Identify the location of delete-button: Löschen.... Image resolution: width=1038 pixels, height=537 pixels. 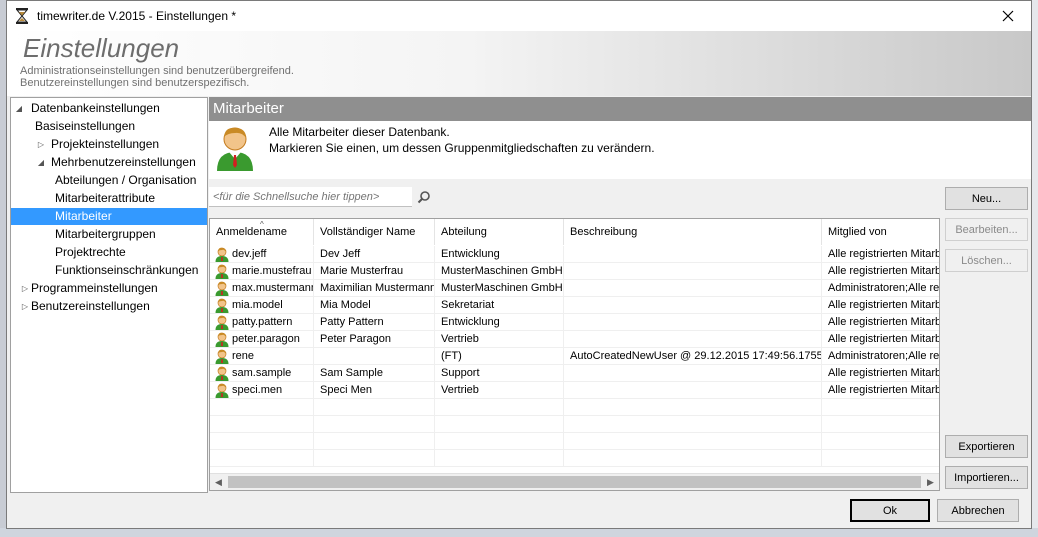
(986, 260).